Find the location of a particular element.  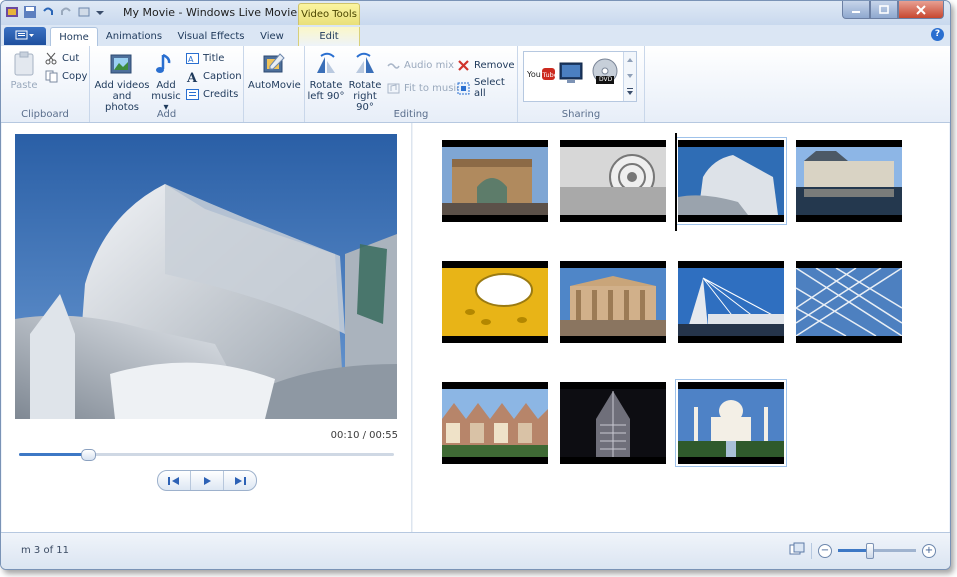

app-icon is located at coordinates (12, 12).